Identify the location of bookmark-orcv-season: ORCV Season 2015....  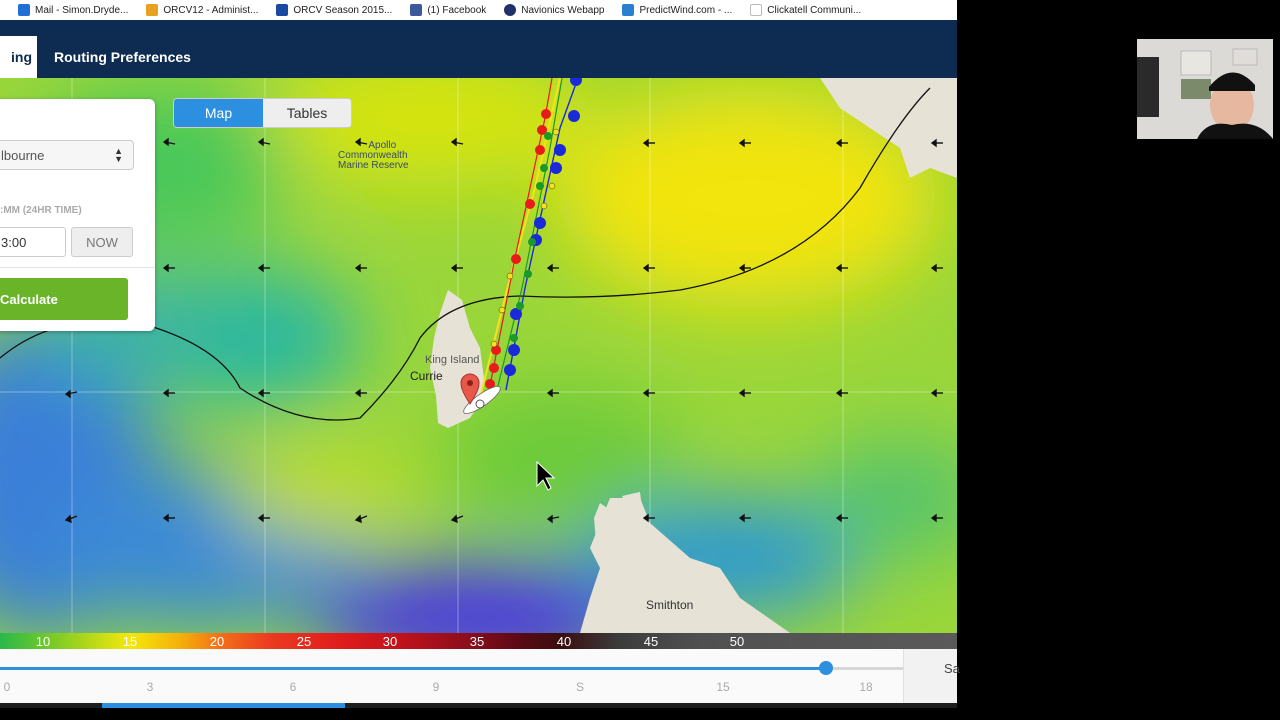
(334, 10).